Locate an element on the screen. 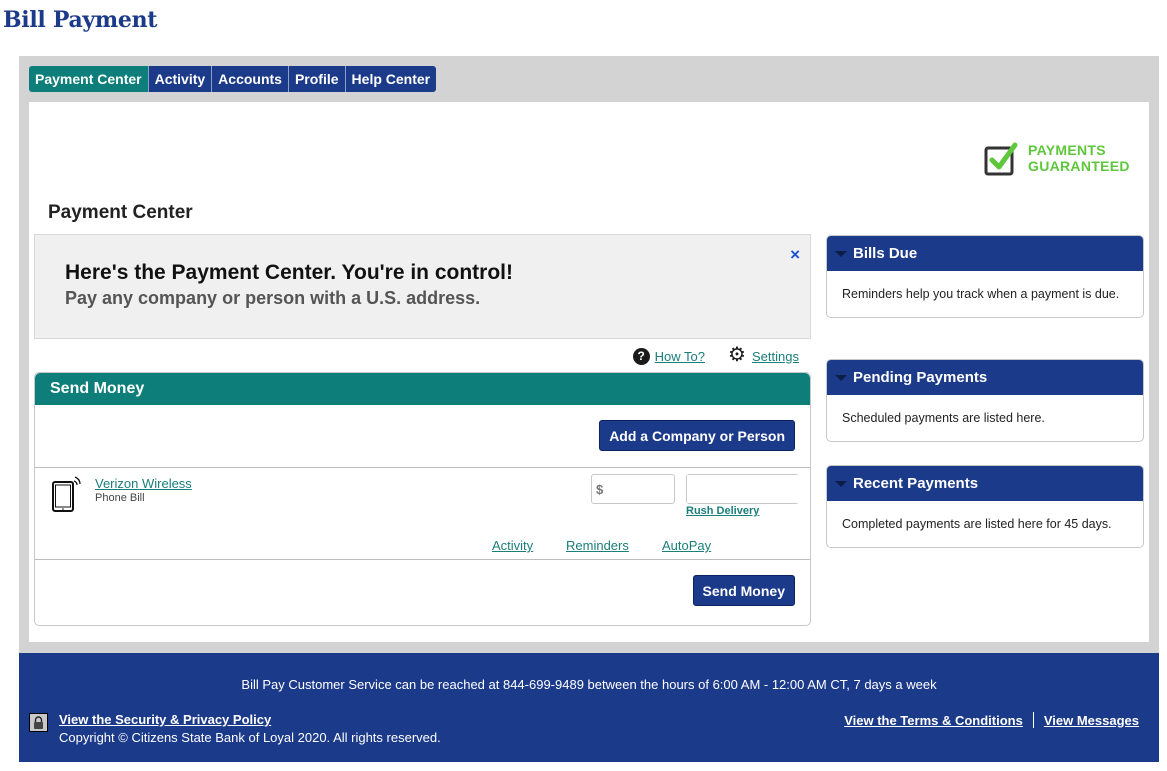  guarantee-line-1: PAYMENTS is located at coordinates (1067, 150).